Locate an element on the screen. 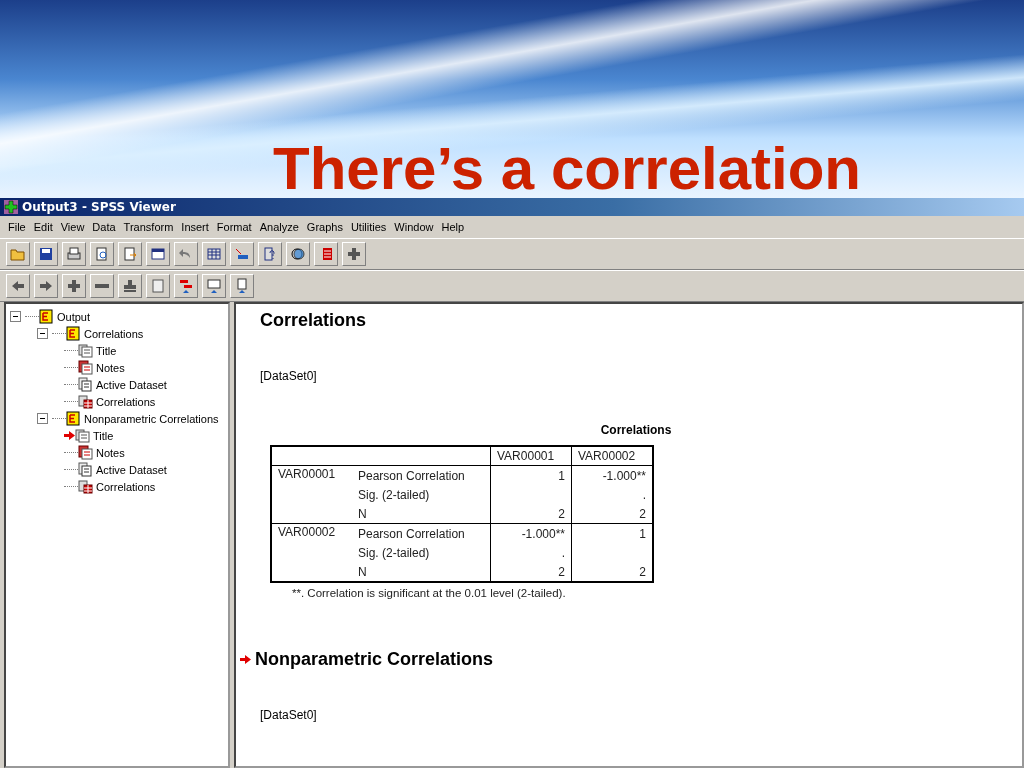  frame-icon is located at coordinates (158, 286).